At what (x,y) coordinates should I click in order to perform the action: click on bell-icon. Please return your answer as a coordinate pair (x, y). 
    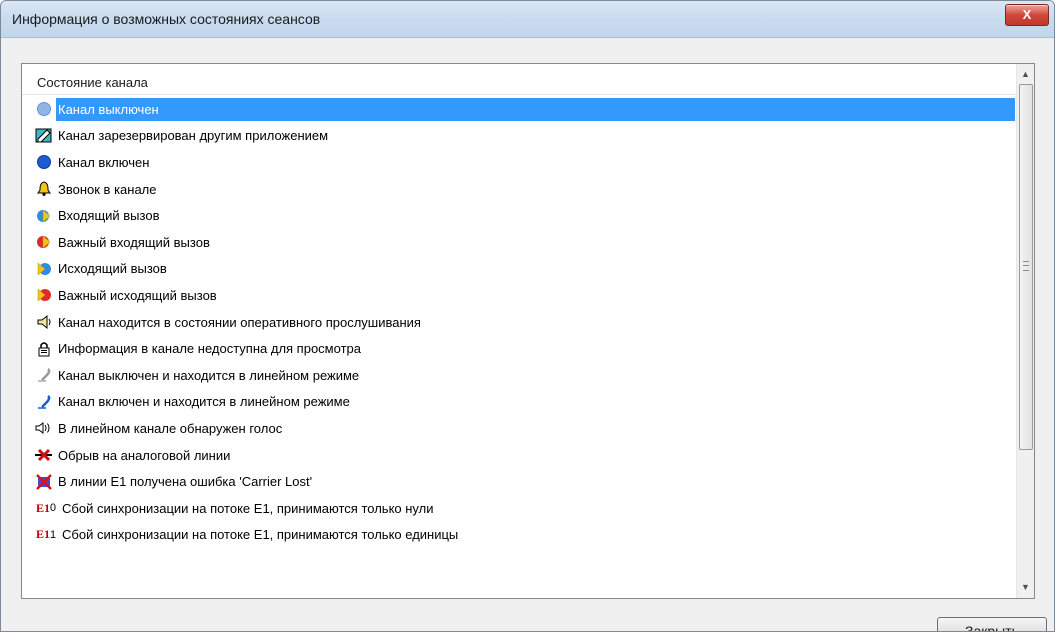
    Looking at the image, I should click on (44, 189).